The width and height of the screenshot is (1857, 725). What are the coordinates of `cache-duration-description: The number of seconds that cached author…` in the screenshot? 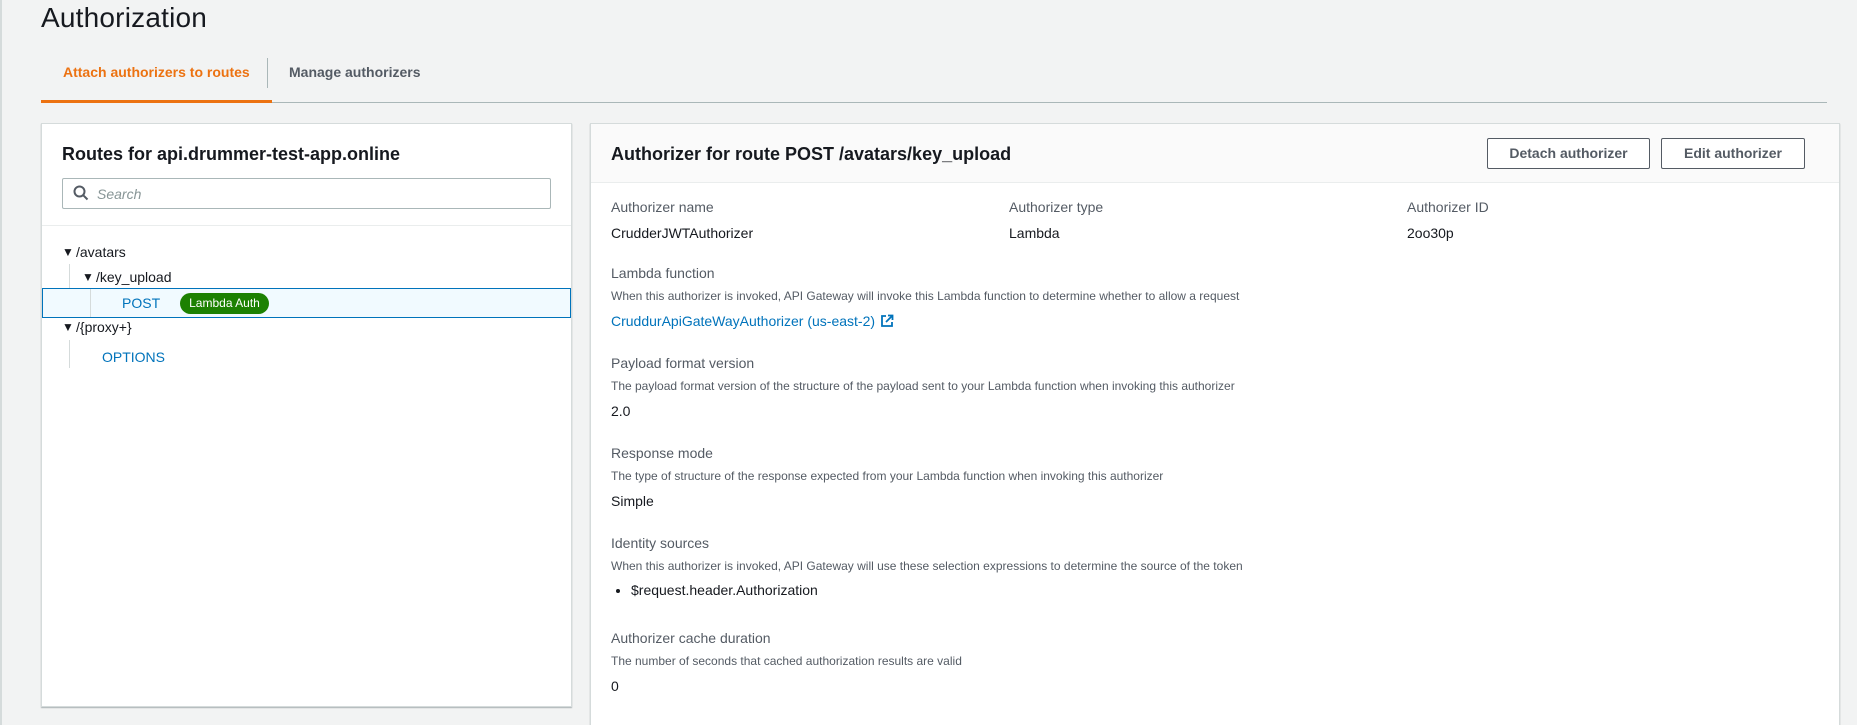 It's located at (786, 661).